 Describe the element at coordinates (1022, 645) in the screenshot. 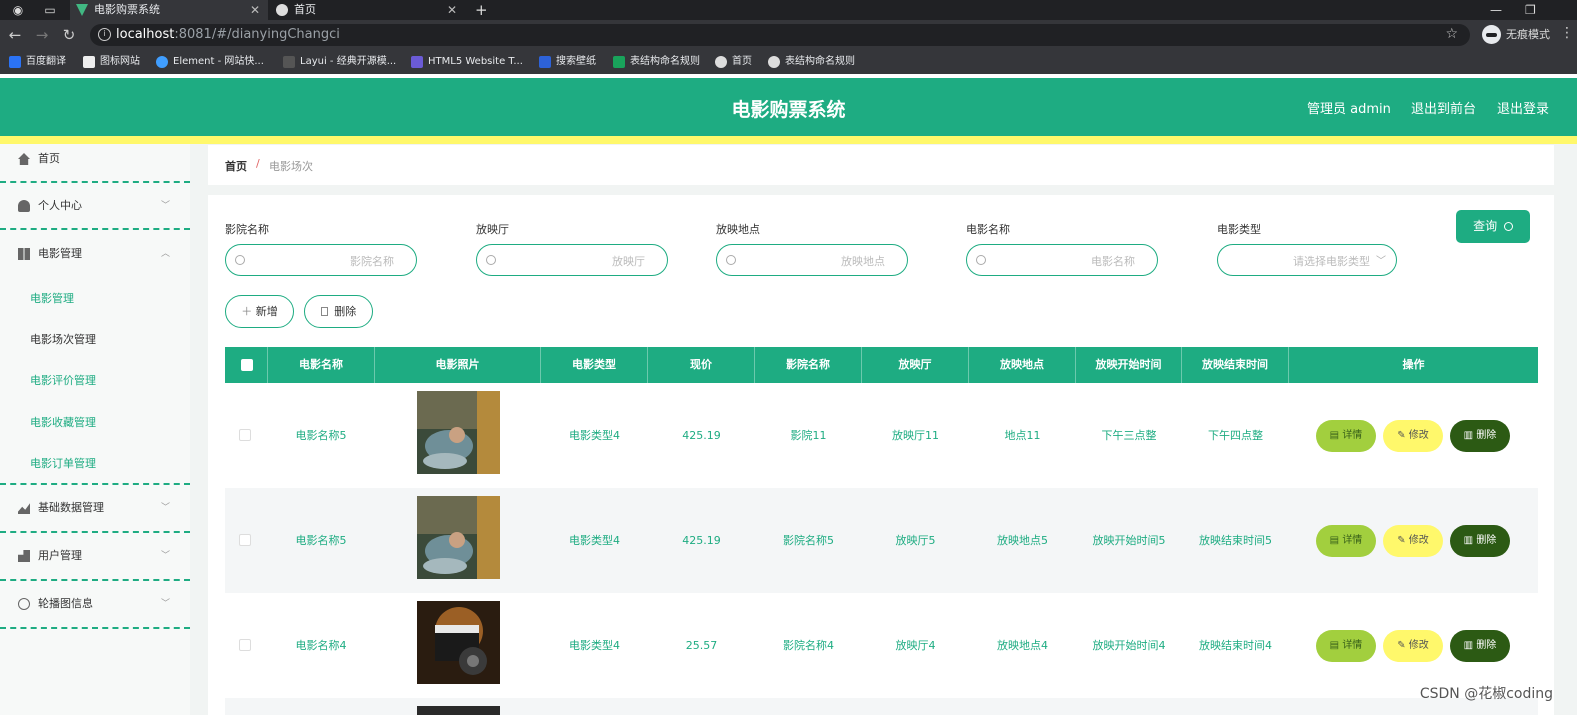

I see `cell-location: 放映地点4` at that location.